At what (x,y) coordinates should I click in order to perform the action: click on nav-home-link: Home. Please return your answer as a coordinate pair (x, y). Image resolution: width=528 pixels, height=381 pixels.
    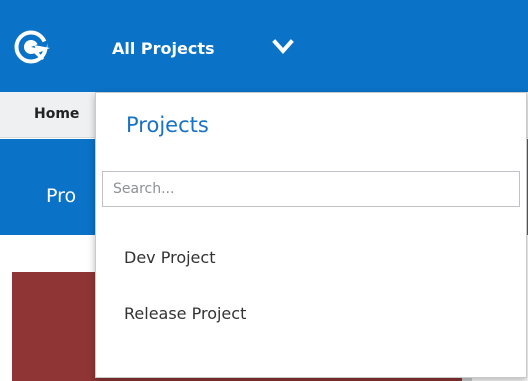
    Looking at the image, I should click on (56, 114).